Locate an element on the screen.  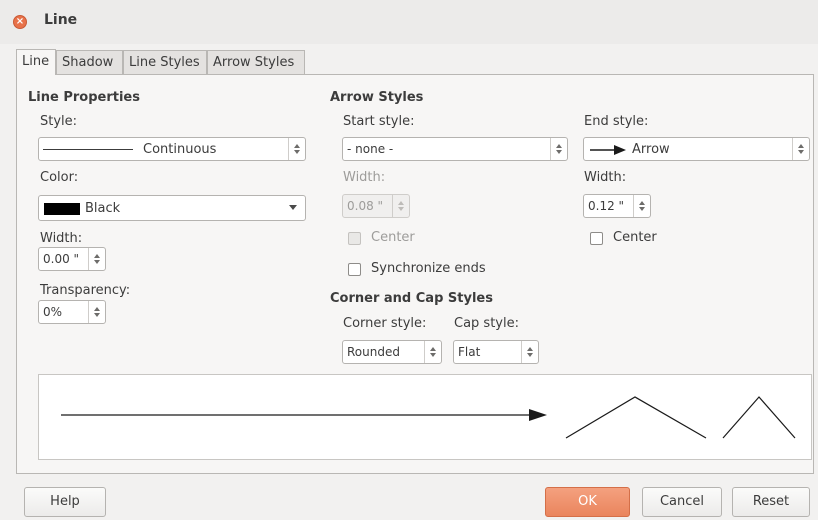
transparency-label: Transparency: is located at coordinates (85, 290).